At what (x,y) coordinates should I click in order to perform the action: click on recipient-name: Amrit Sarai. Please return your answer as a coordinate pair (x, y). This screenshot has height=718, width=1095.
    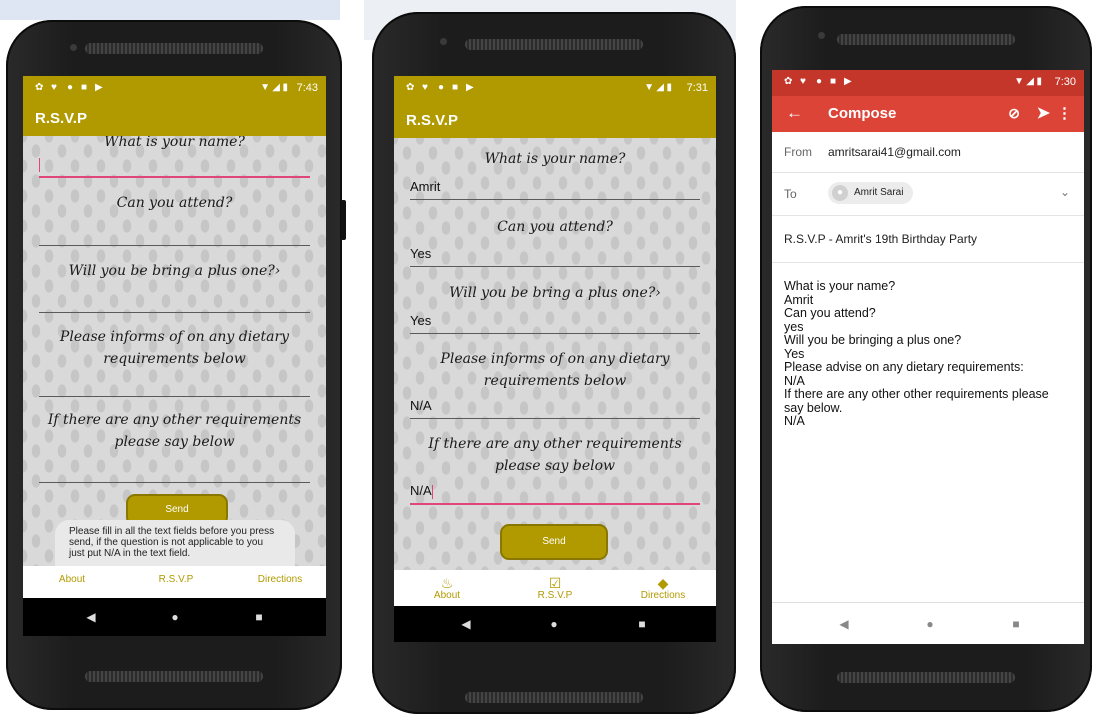
    Looking at the image, I should click on (879, 192).